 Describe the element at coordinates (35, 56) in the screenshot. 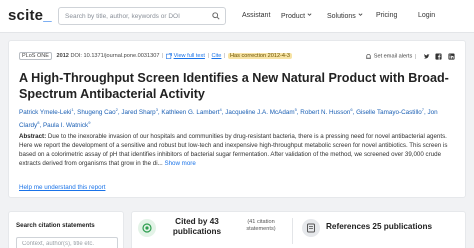

I see `journal-name: PLoS ONE` at that location.